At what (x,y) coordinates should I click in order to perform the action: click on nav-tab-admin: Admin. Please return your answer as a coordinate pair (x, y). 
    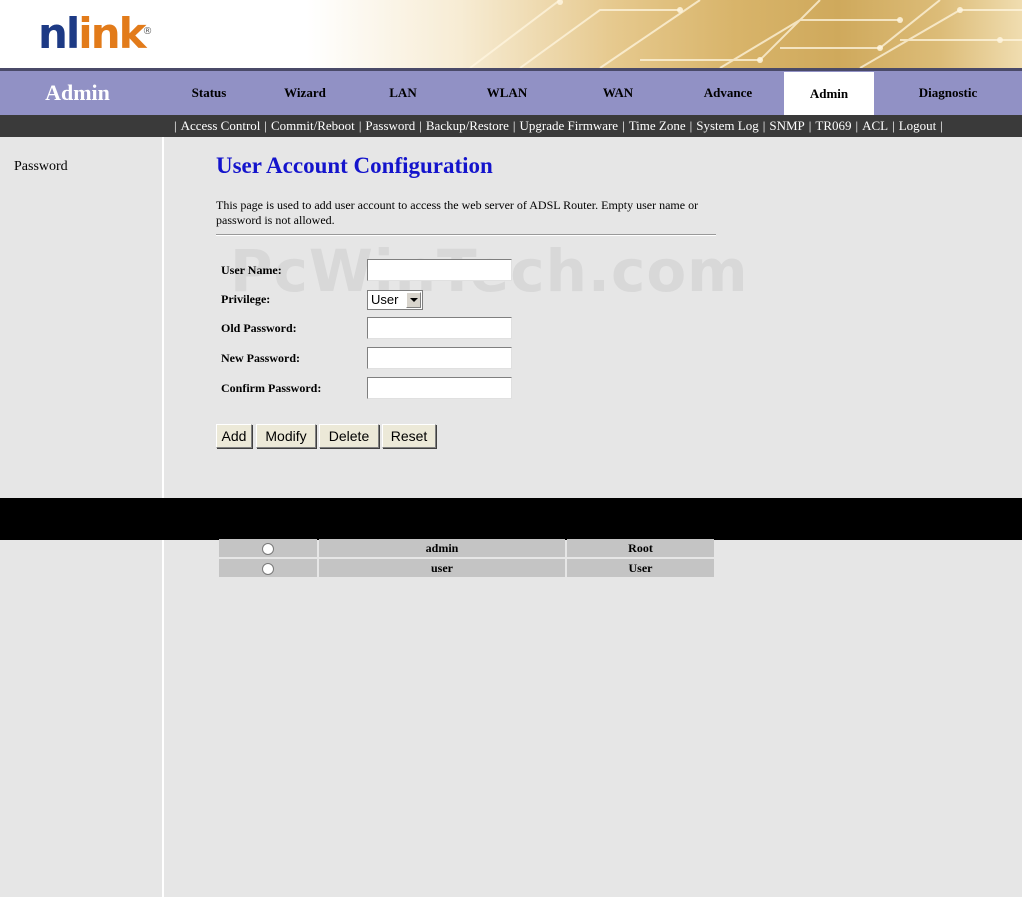
    Looking at the image, I should click on (829, 93).